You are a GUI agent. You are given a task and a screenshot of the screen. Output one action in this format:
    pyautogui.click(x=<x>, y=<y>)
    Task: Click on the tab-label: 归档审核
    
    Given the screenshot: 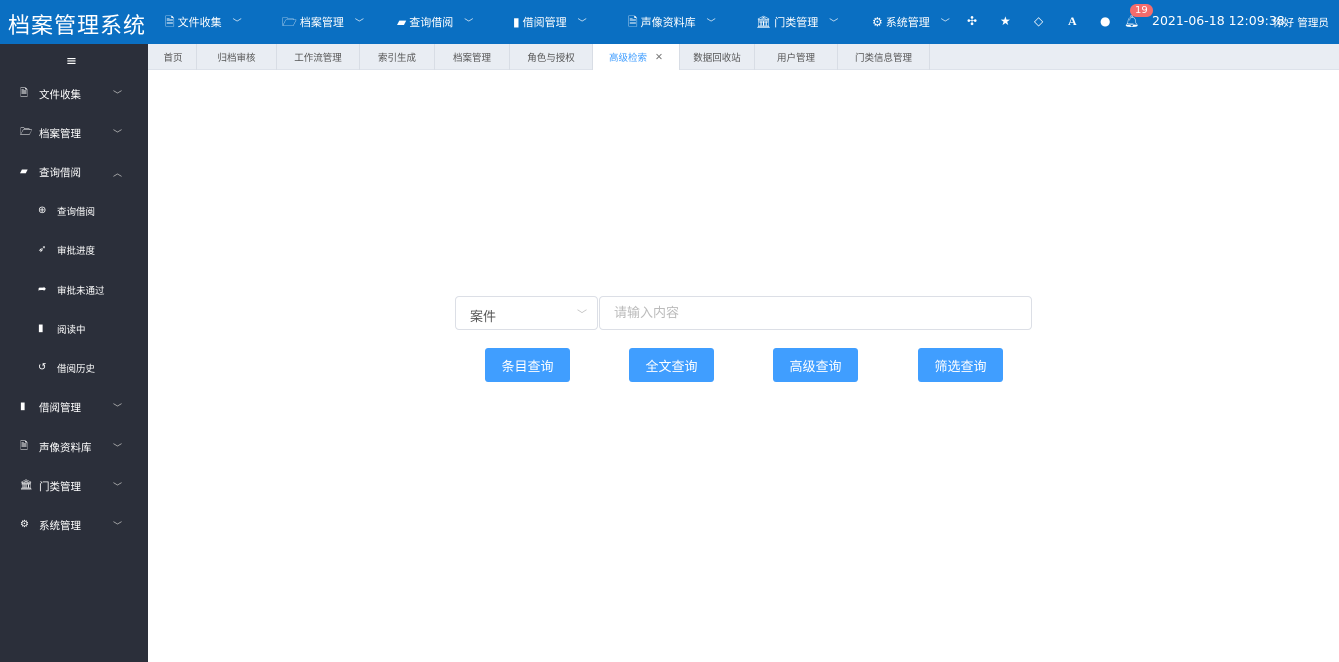 What is the action you would take?
    pyautogui.click(x=236, y=58)
    